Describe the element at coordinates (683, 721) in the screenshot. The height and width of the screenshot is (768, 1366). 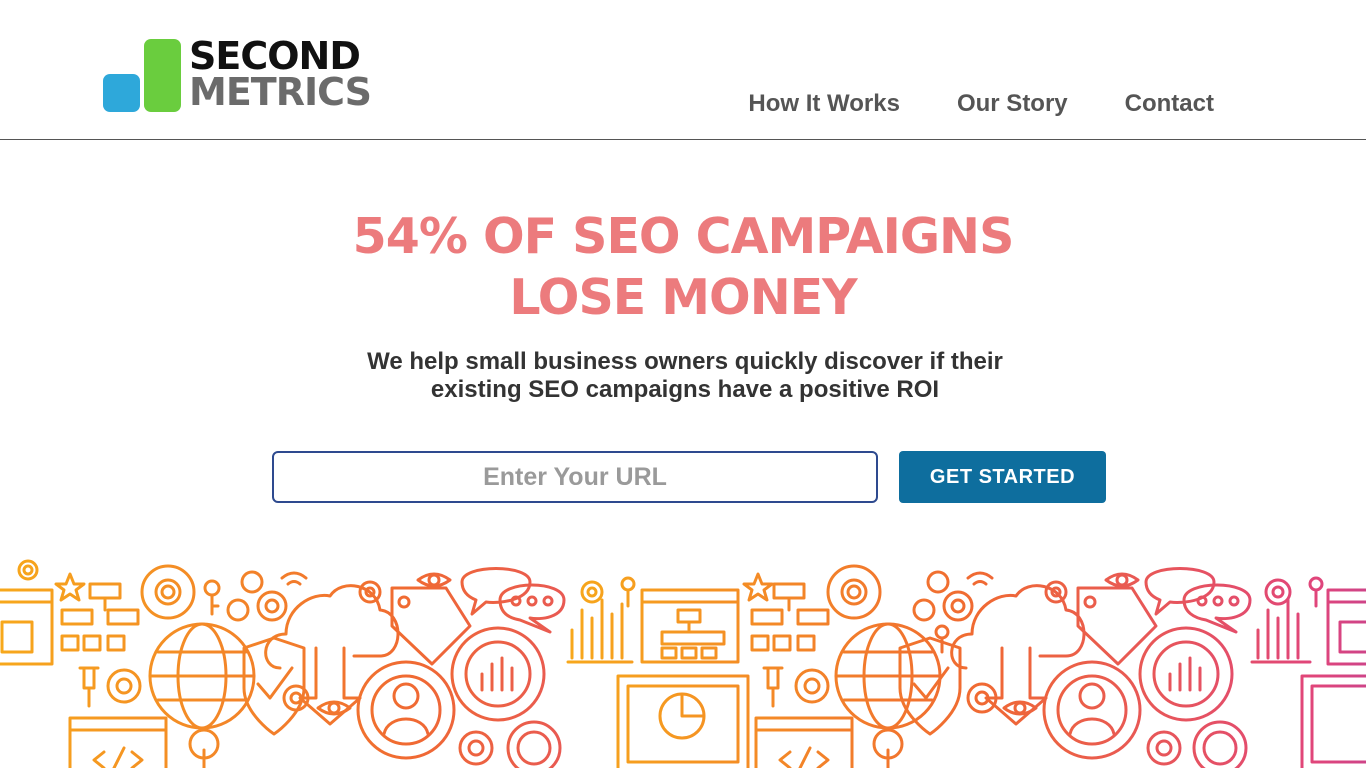
I see `monitor-pie-icon` at that location.